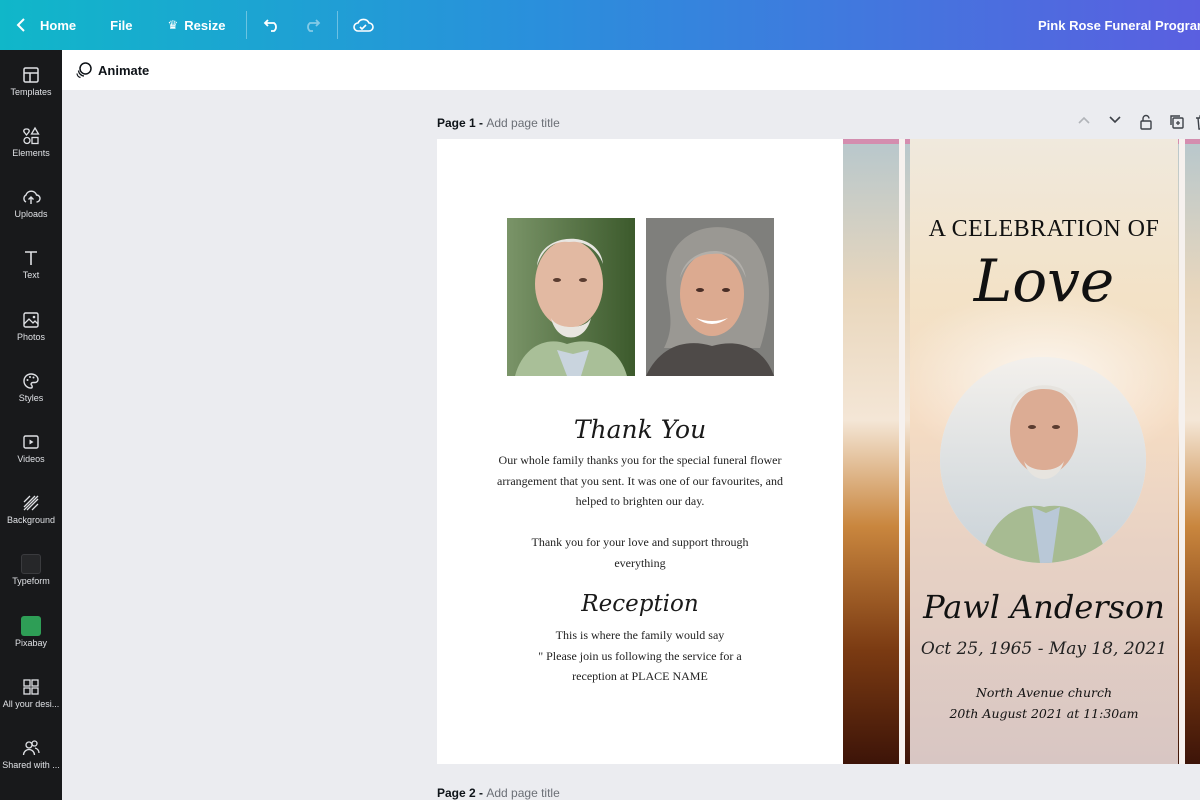  I want to click on page-2-header: Page 2 - Add page title, so click(498, 793).